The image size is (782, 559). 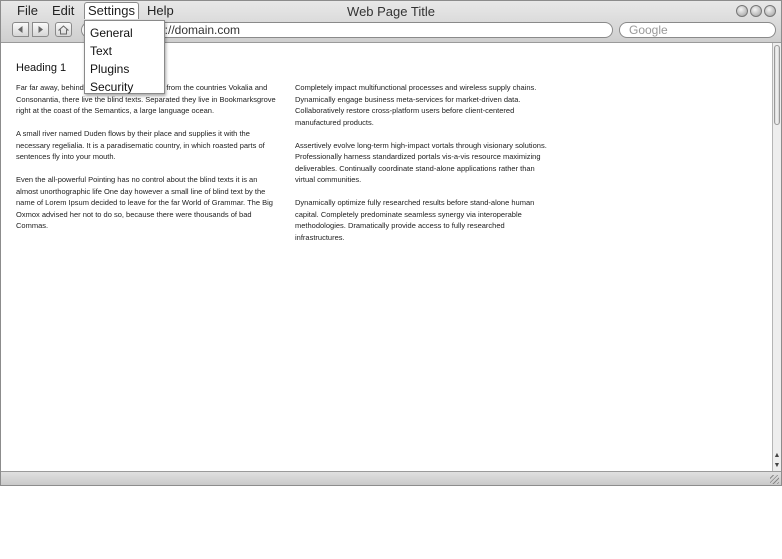 What do you see at coordinates (41, 68) in the screenshot?
I see `page-heading: Heading 1` at bounding box center [41, 68].